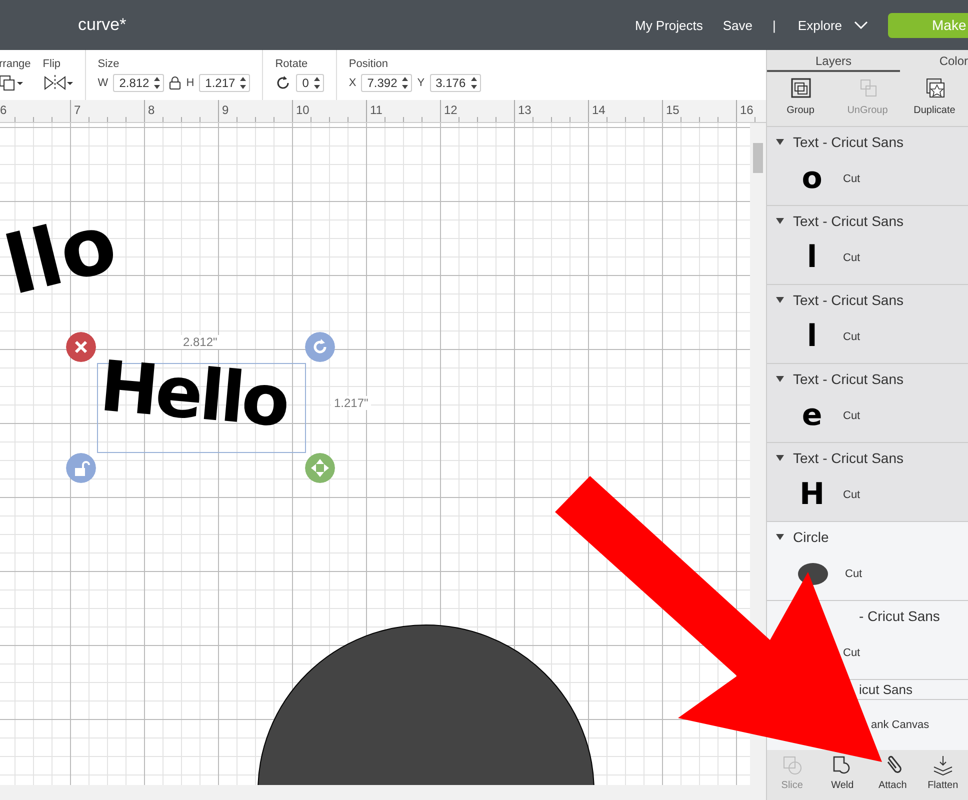  I want to click on flatten-button: Flatten, so click(943, 775).